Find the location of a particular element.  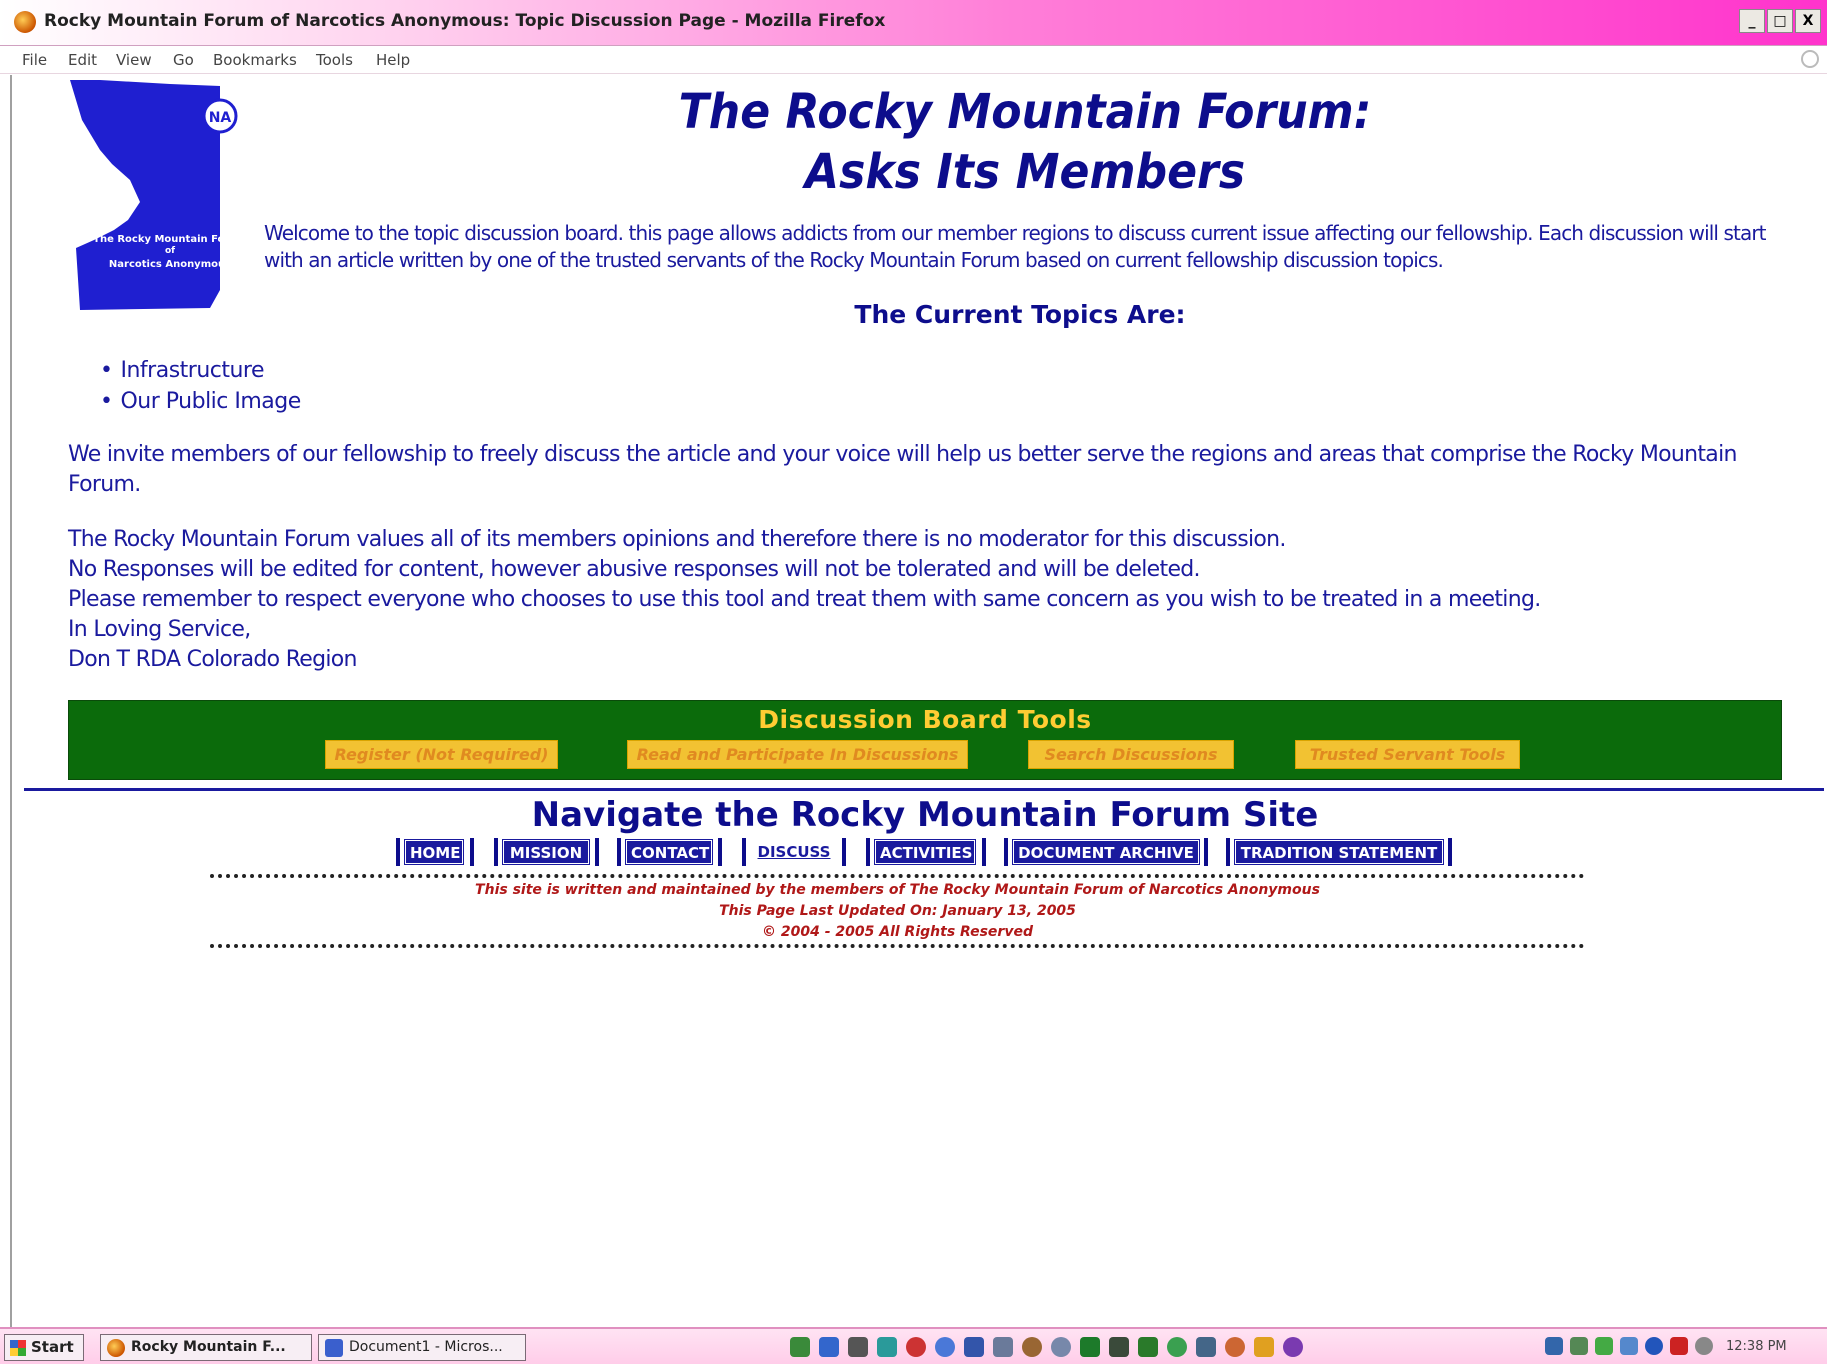

quick-launch-bar is located at coordinates (1046, 1347).